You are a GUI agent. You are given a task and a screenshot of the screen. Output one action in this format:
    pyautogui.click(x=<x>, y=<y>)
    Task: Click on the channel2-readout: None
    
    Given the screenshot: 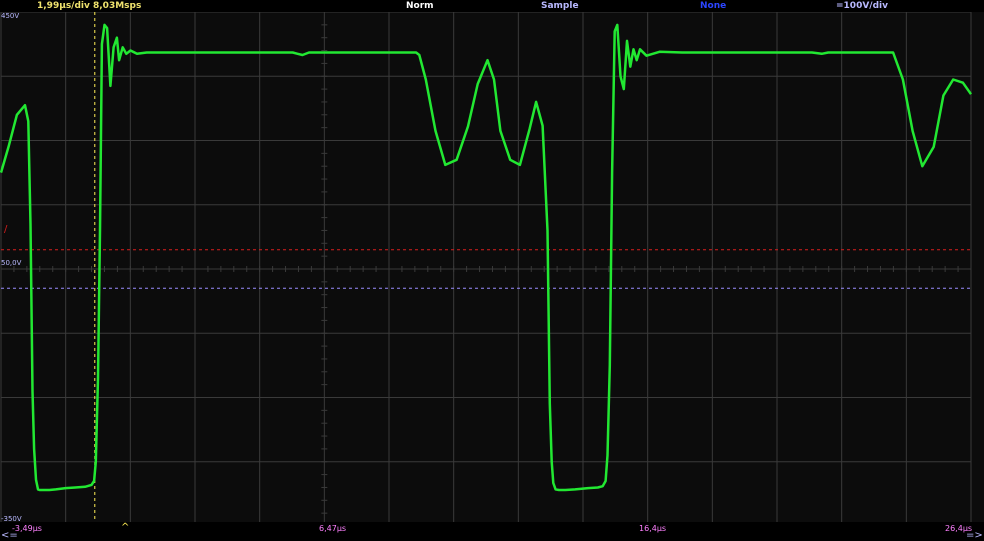 What is the action you would take?
    pyautogui.click(x=713, y=6)
    